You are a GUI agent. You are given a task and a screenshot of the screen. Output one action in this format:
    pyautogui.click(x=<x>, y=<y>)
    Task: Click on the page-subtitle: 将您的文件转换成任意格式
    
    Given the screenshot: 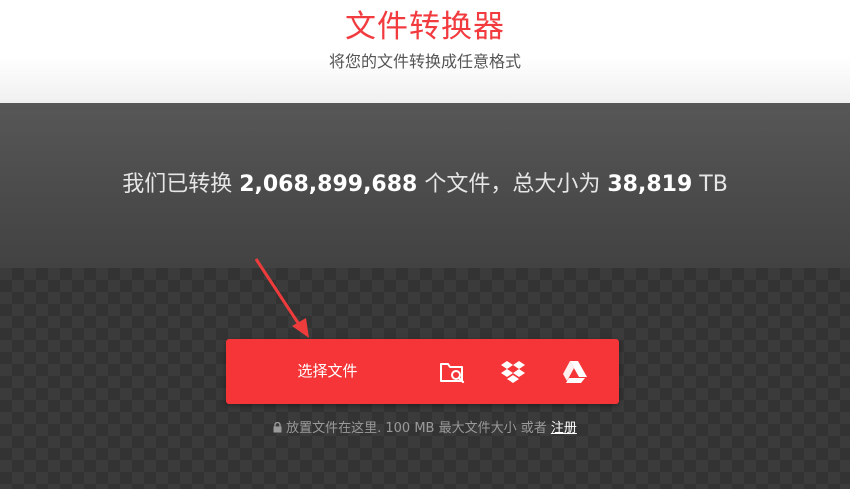 What is the action you would take?
    pyautogui.click(x=424, y=61)
    